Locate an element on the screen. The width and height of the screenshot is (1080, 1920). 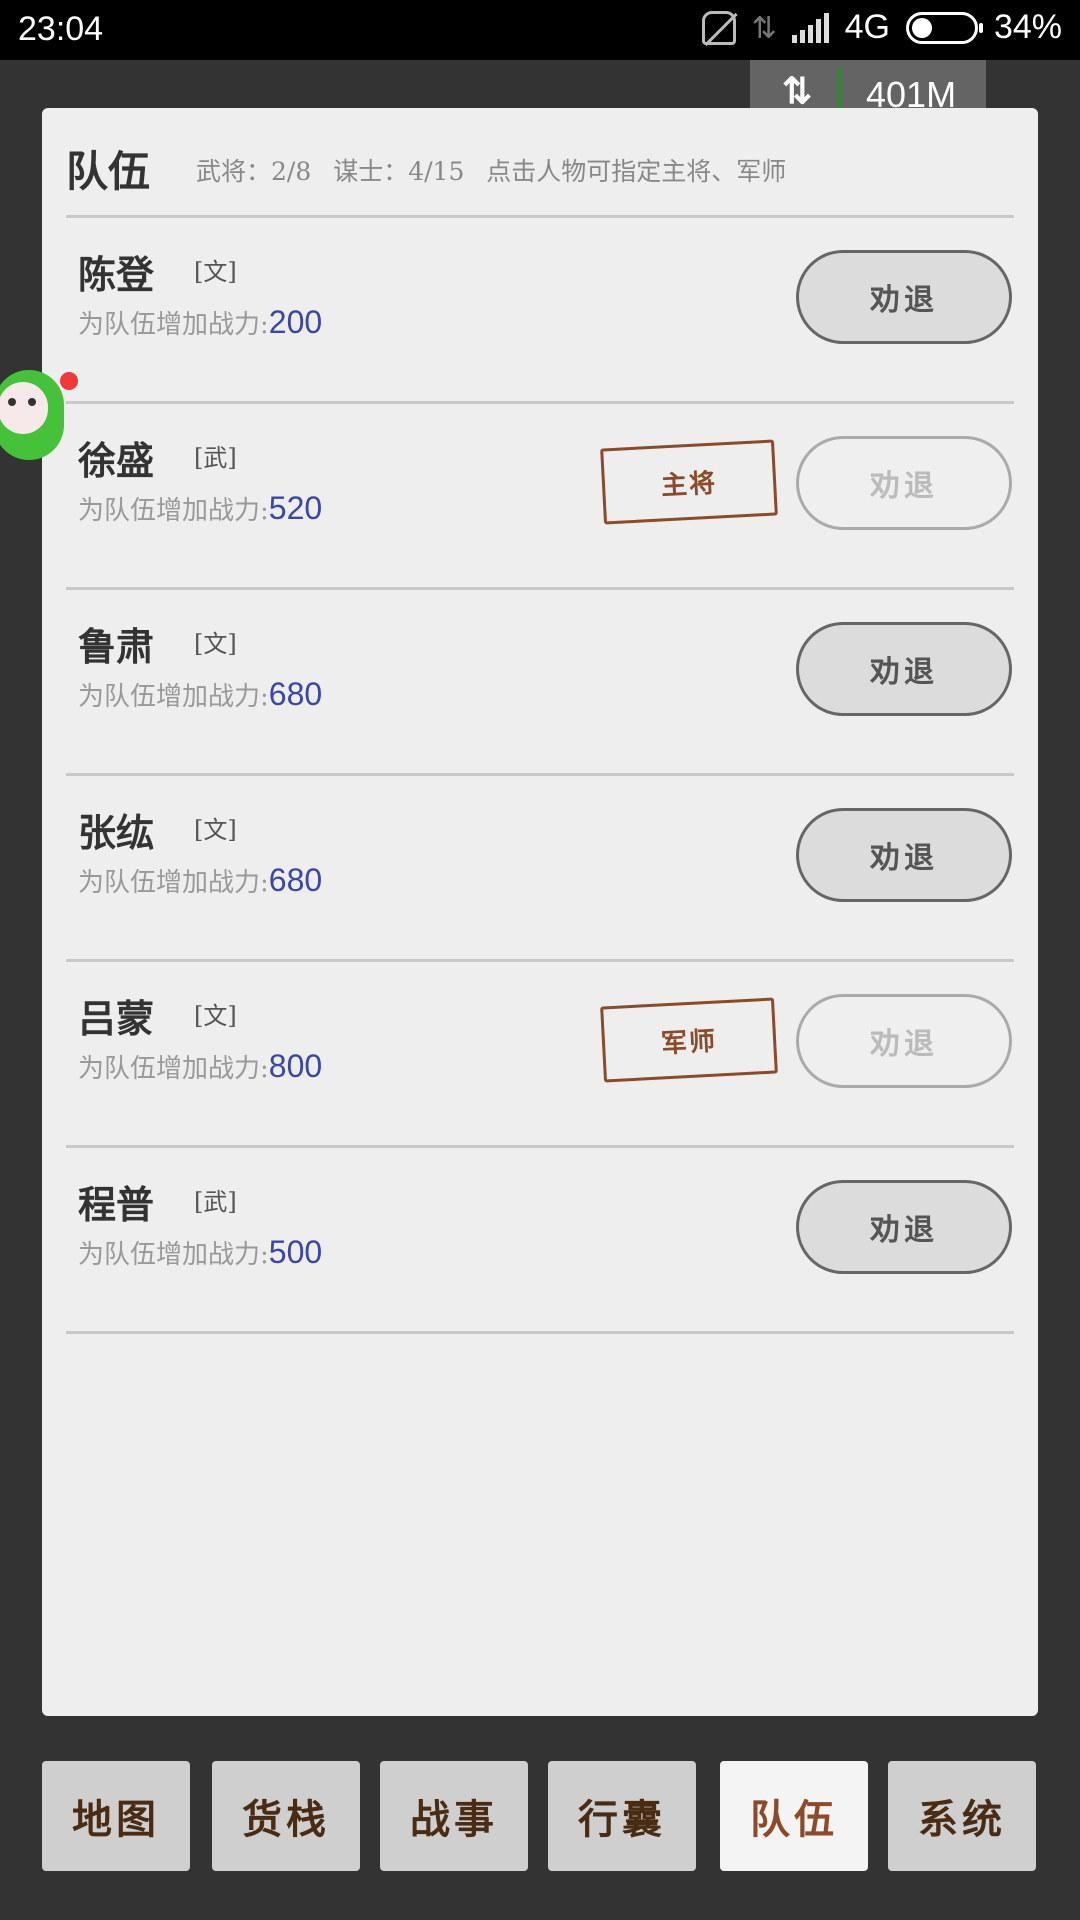
page-title: 队伍 is located at coordinates (108, 171).